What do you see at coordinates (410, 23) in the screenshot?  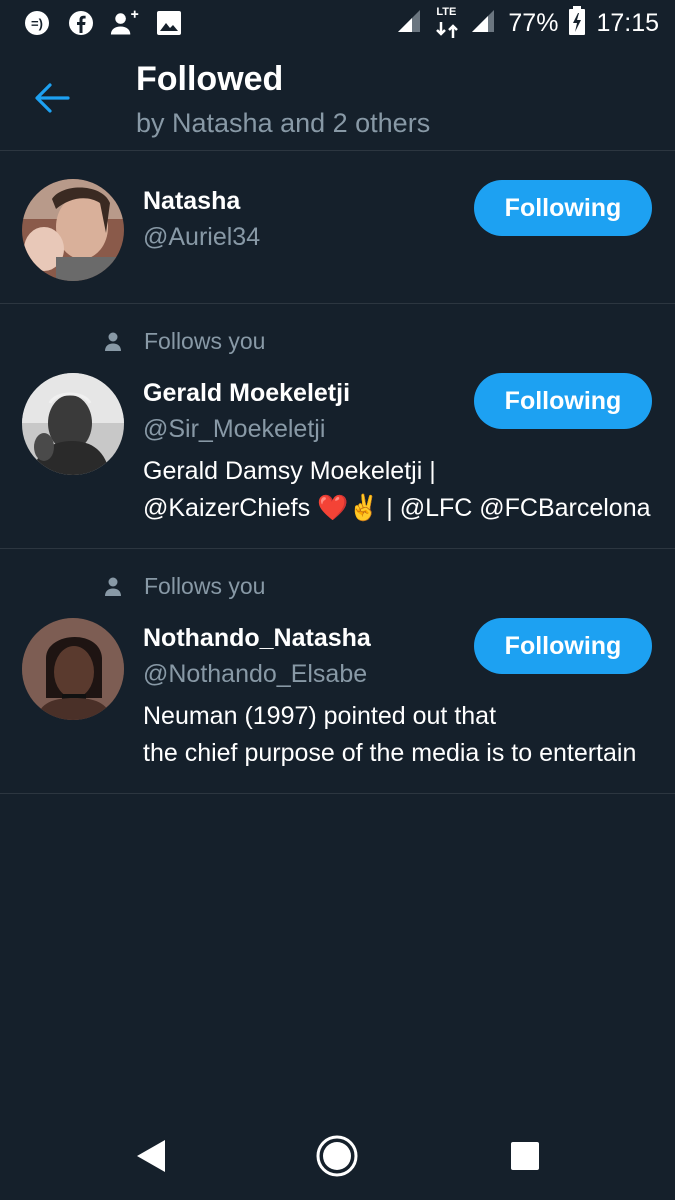 I see `signal-icon` at bounding box center [410, 23].